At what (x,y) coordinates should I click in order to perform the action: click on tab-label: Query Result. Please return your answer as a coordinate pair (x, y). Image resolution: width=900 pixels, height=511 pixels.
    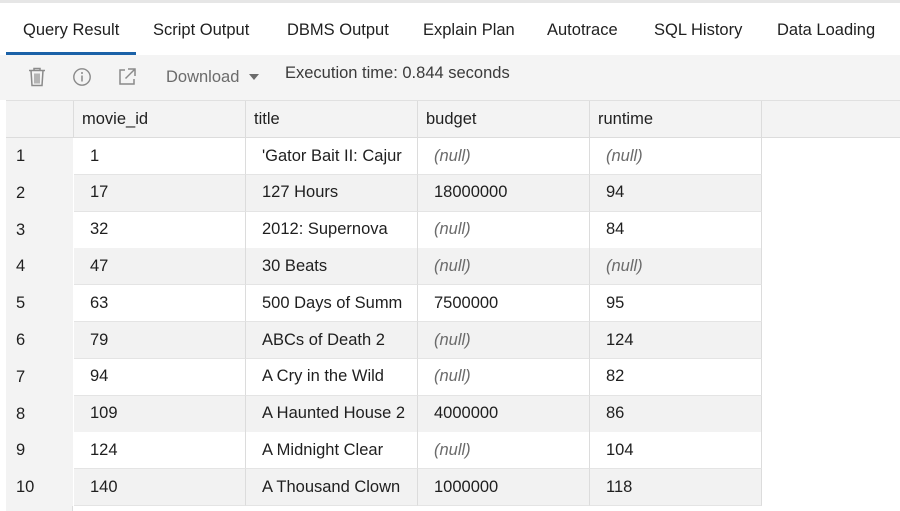
    Looking at the image, I should click on (71, 30).